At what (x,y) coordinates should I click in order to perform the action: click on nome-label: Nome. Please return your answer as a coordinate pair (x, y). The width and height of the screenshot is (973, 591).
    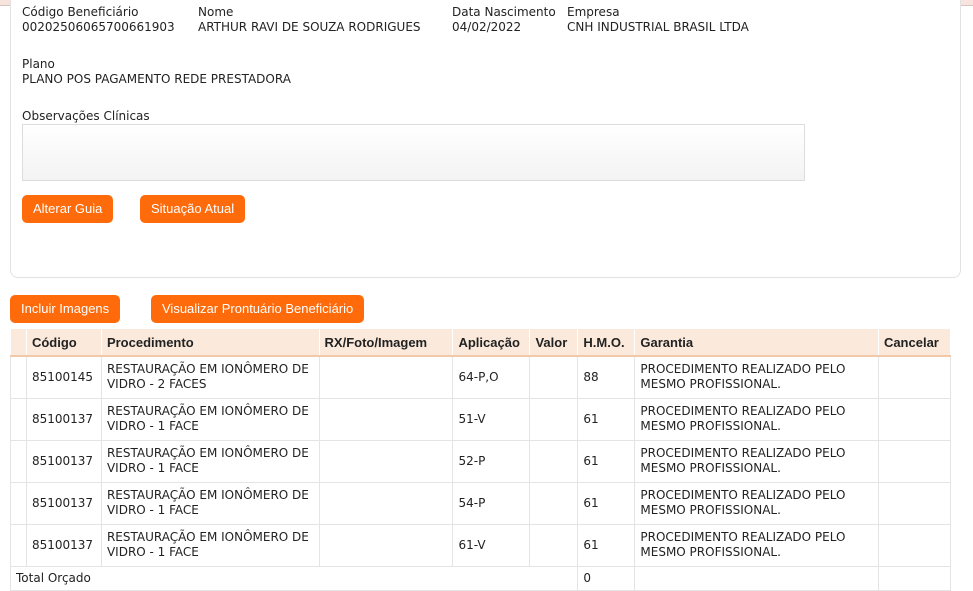
    Looking at the image, I should click on (216, 12).